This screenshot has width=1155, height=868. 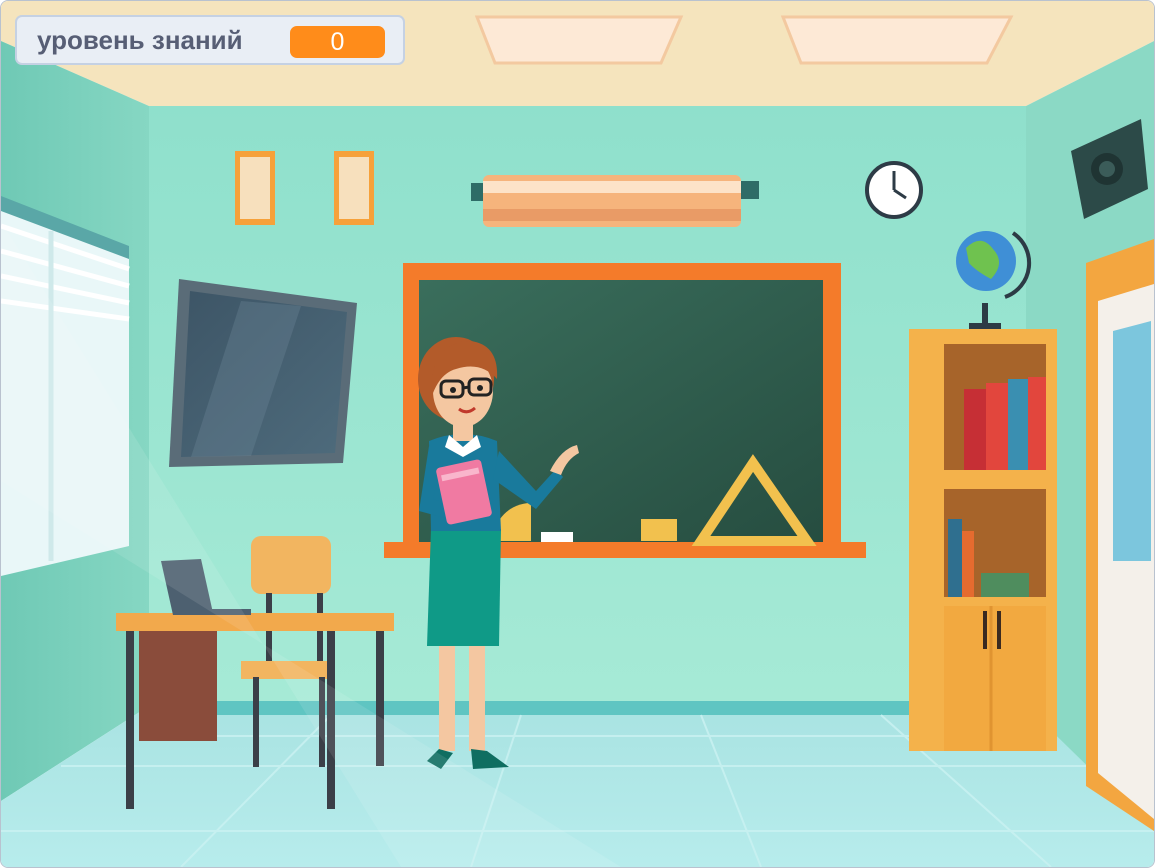 What do you see at coordinates (897, 40) in the screenshot?
I see `ceiling-light` at bounding box center [897, 40].